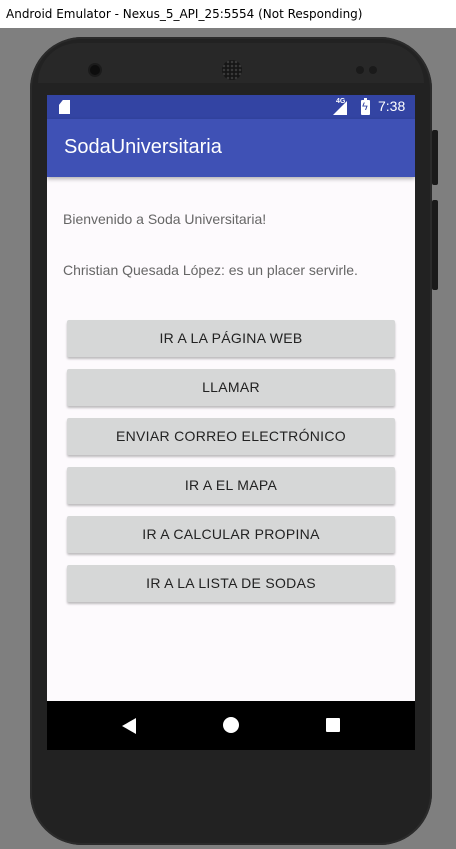  I want to click on earpiece-speaker, so click(232, 70).